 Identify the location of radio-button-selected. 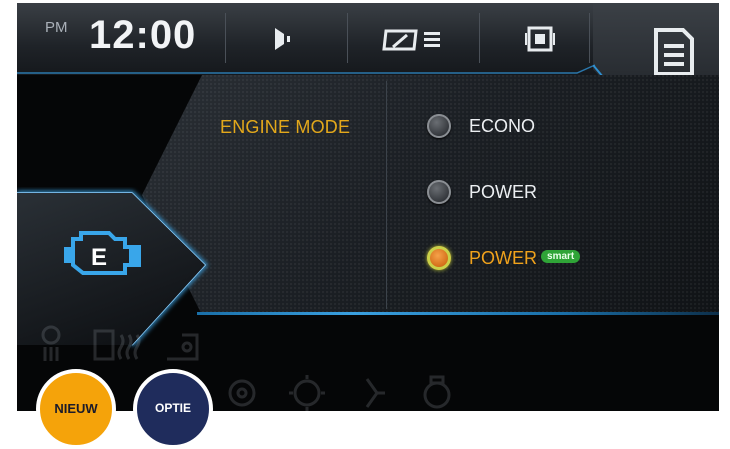
(439, 258).